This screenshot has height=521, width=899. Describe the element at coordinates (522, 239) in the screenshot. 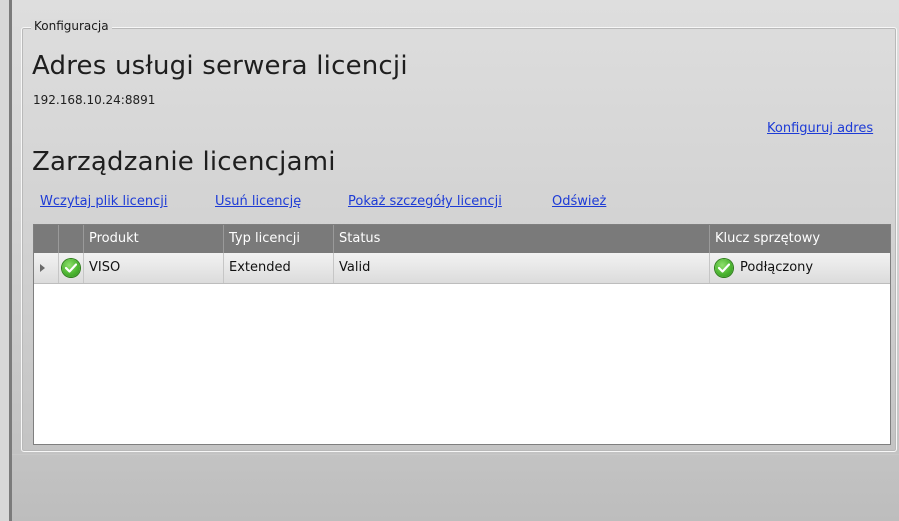

I see `column-header-status: Status` at that location.